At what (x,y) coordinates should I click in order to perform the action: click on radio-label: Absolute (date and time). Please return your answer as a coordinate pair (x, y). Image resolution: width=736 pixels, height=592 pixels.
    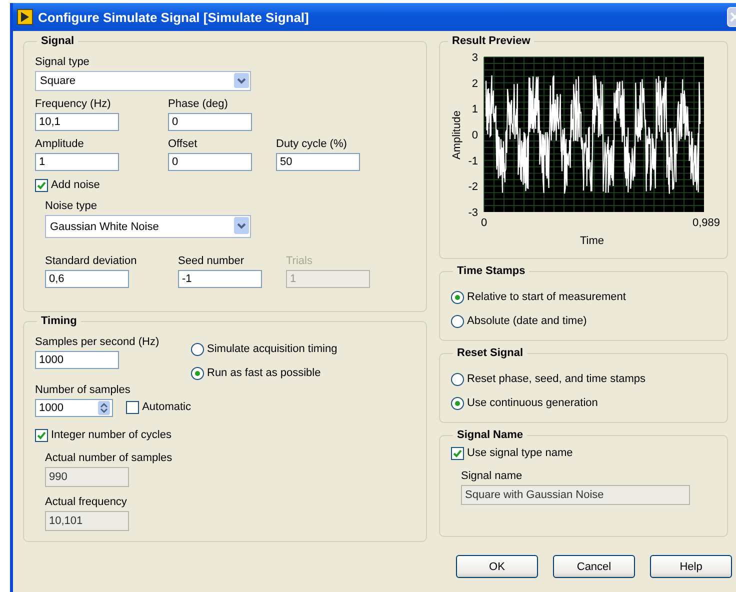
    Looking at the image, I should click on (527, 321).